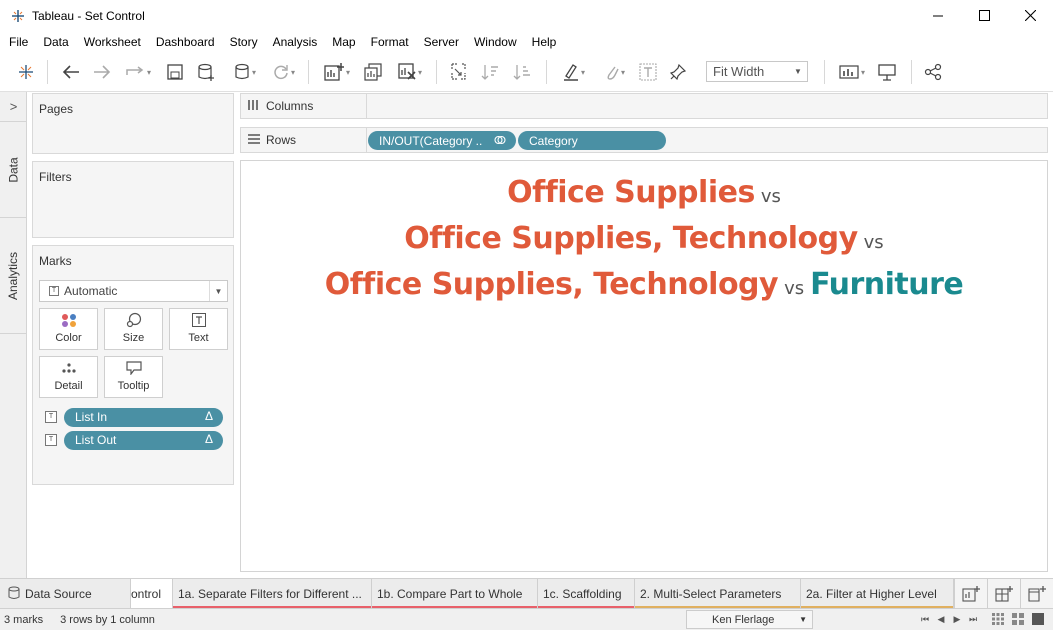 This screenshot has height=630, width=1053. Describe the element at coordinates (55, 42) in the screenshot. I see `menu-data: Data` at that location.